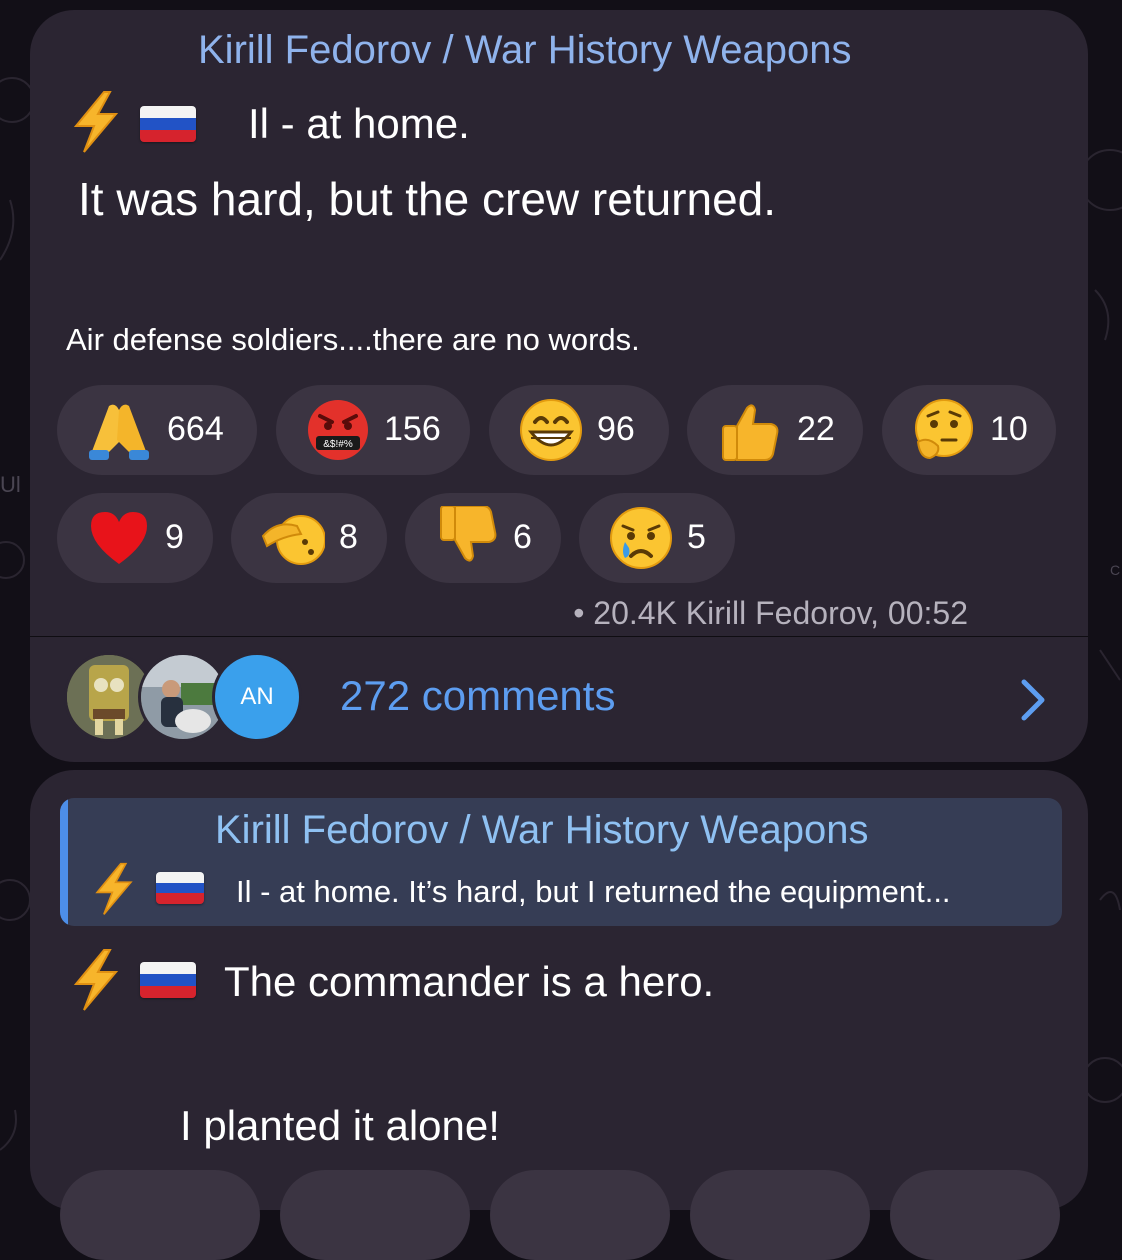  What do you see at coordinates (412, 429) in the screenshot?
I see `reaction-count: 156` at bounding box center [412, 429].